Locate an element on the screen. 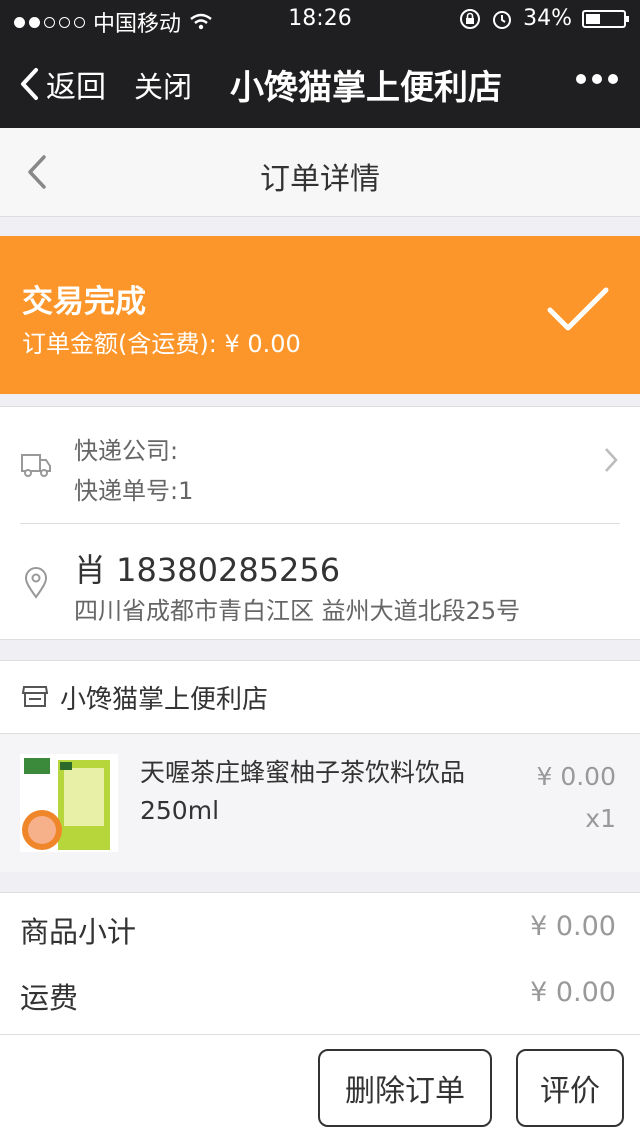  product-price: ¥ 0.00 is located at coordinates (576, 776).